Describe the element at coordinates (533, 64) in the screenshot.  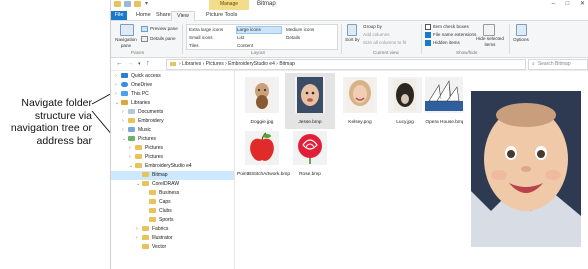
I see `search-icon: ⌕` at that location.